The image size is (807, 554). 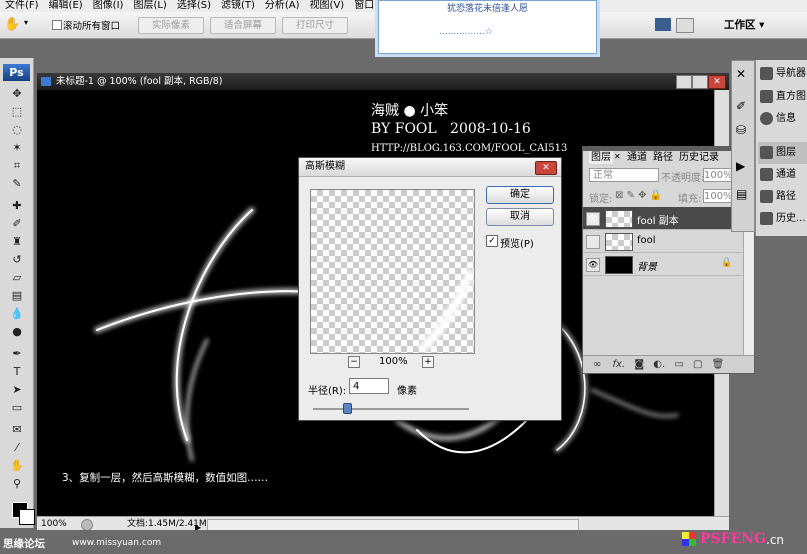 I want to click on gradient-tool-icon: ▤, so click(x=17, y=296).